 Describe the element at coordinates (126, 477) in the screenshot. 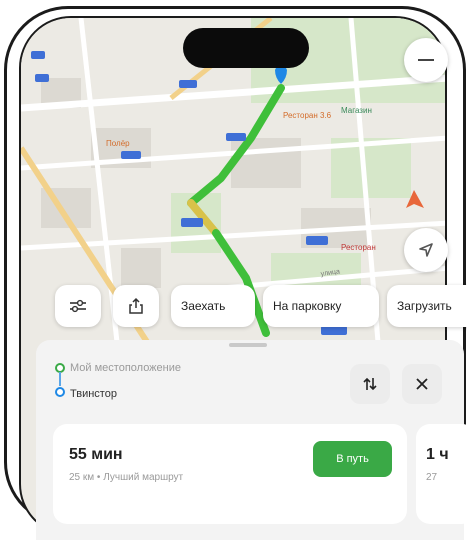

I see `route-meta: 25 км • Лучший маршрут` at that location.